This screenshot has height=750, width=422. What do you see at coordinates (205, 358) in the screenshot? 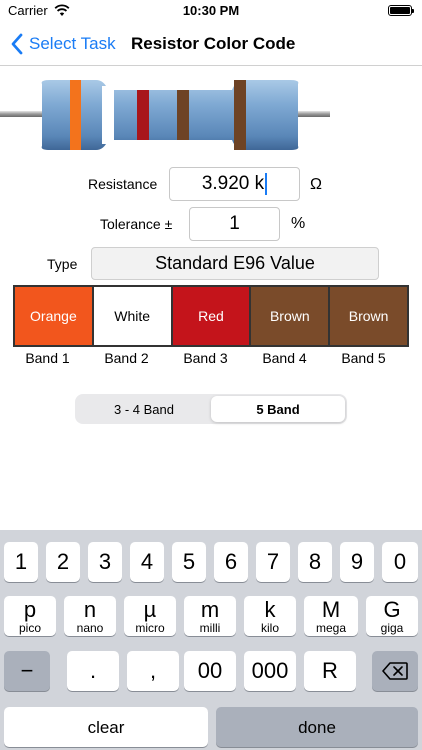
I see `band-3-label: Band 3` at bounding box center [205, 358].